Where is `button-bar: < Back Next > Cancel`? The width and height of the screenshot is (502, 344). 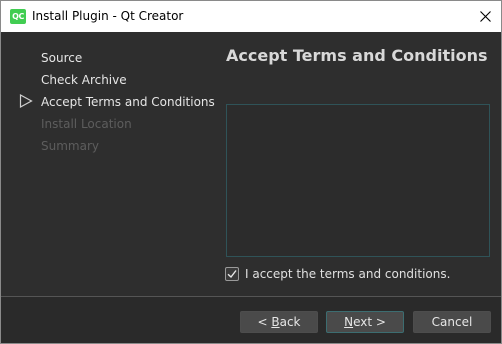 button-bar: < Back Next > Cancel is located at coordinates (251, 320).